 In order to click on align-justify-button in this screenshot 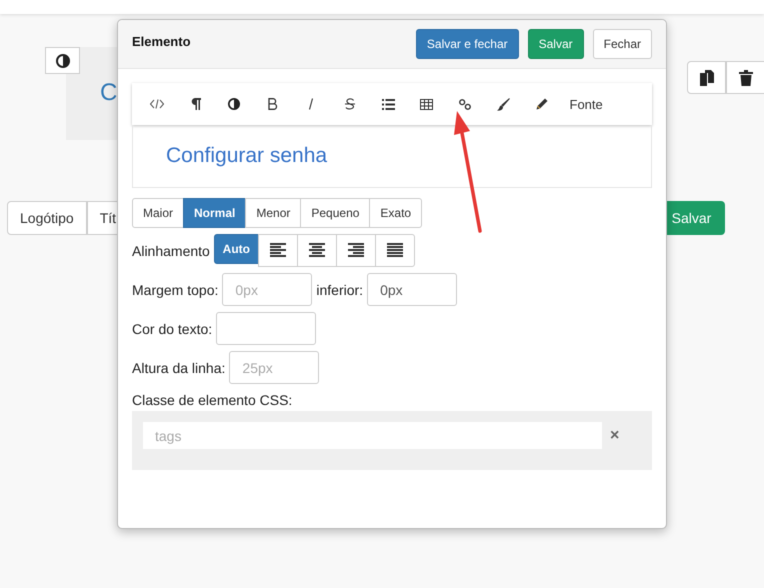, I will do `click(394, 250)`.